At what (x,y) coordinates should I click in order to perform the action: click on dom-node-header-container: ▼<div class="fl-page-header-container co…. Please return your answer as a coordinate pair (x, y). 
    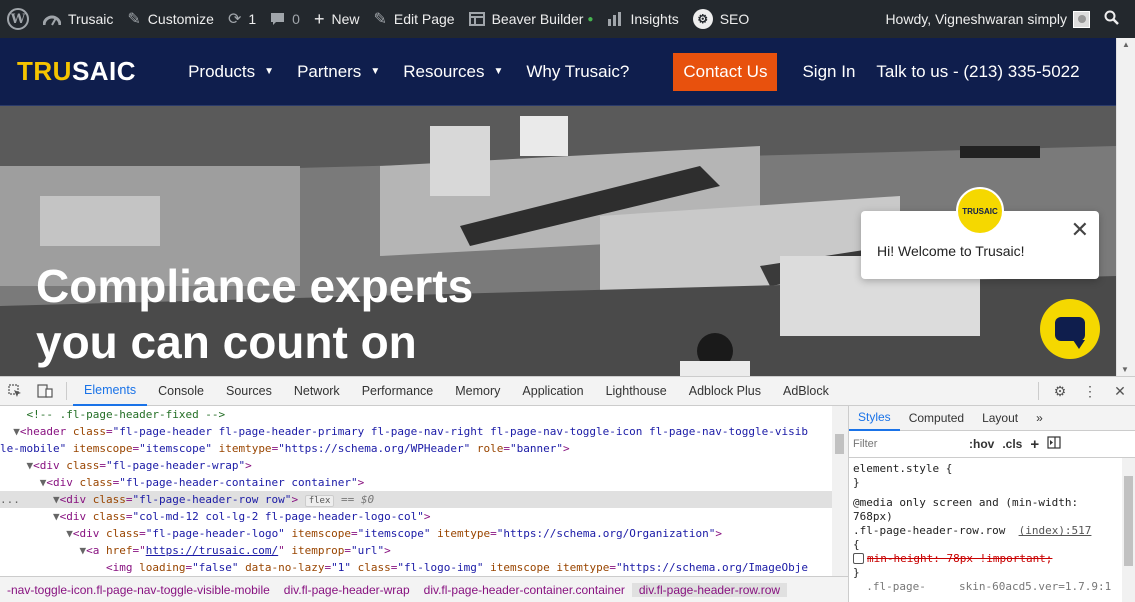
    Looking at the image, I should click on (416, 482).